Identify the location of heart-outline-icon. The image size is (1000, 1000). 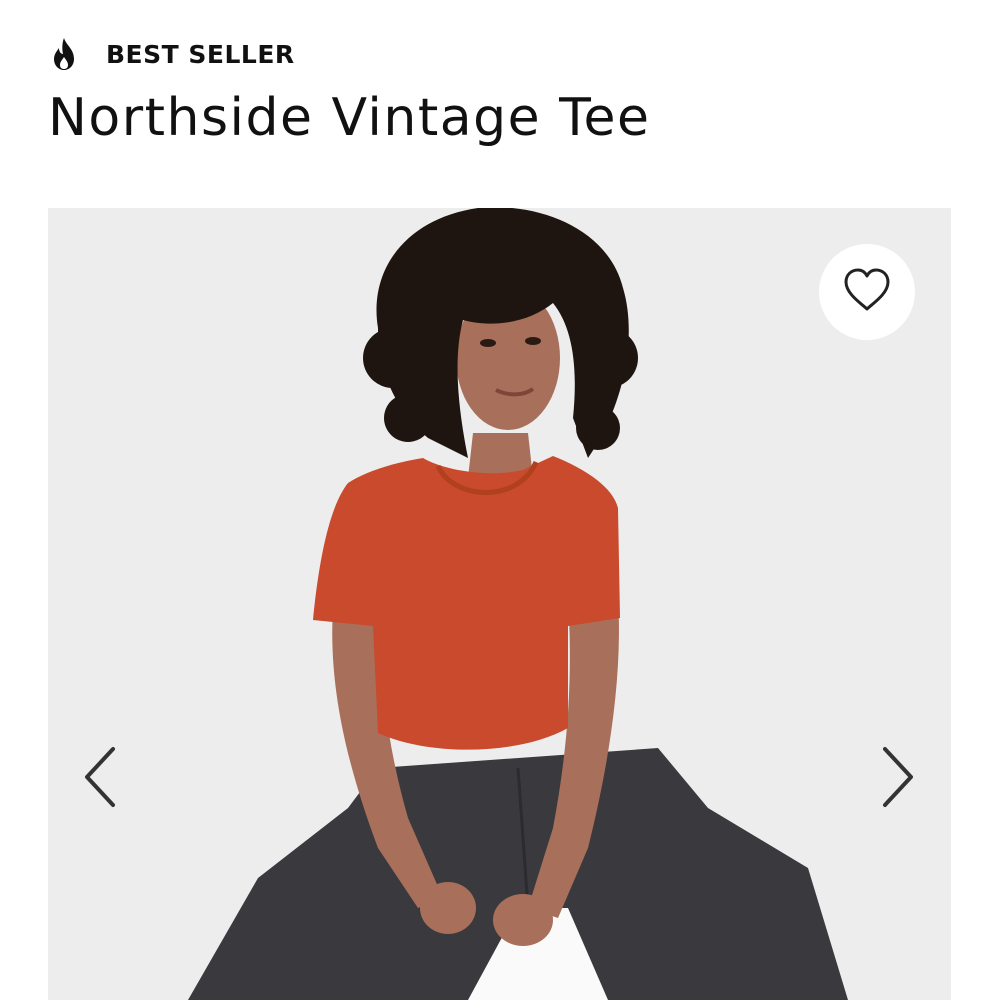
(867, 292).